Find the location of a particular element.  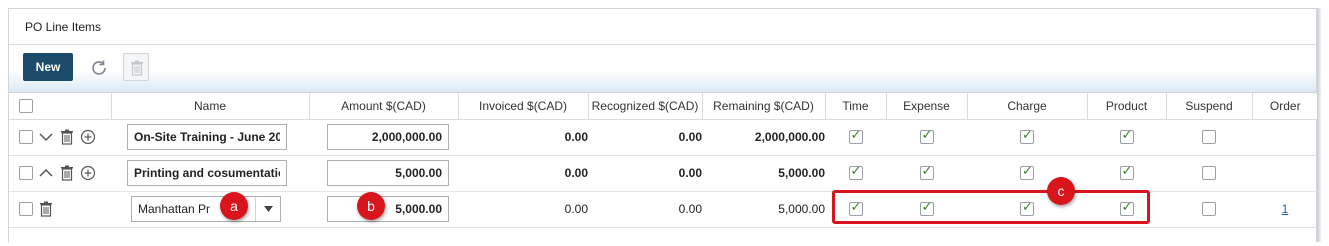

order-link: 1 is located at coordinates (1285, 209).